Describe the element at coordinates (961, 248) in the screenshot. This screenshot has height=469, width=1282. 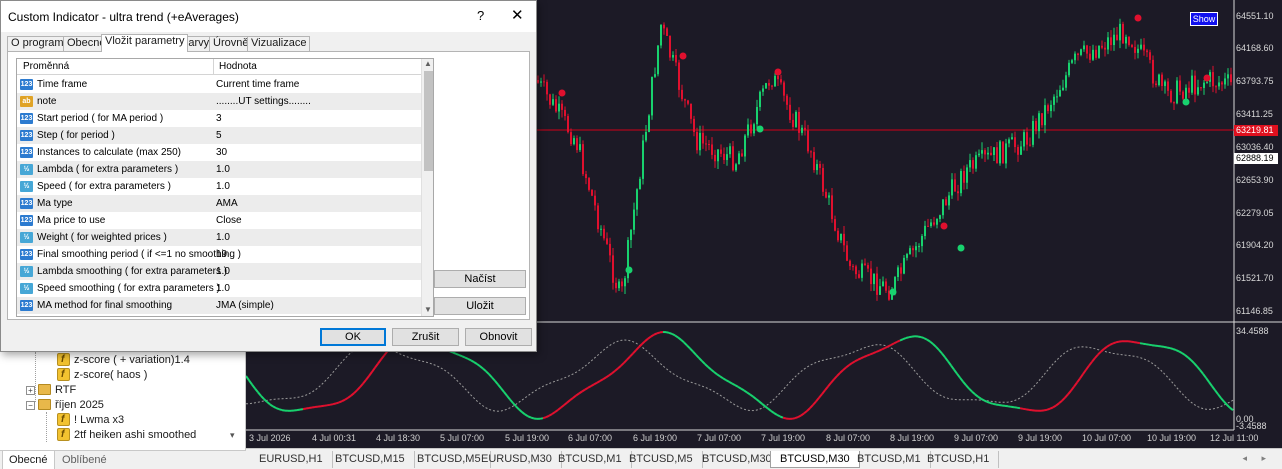
I see `buy-signal-icon` at that location.